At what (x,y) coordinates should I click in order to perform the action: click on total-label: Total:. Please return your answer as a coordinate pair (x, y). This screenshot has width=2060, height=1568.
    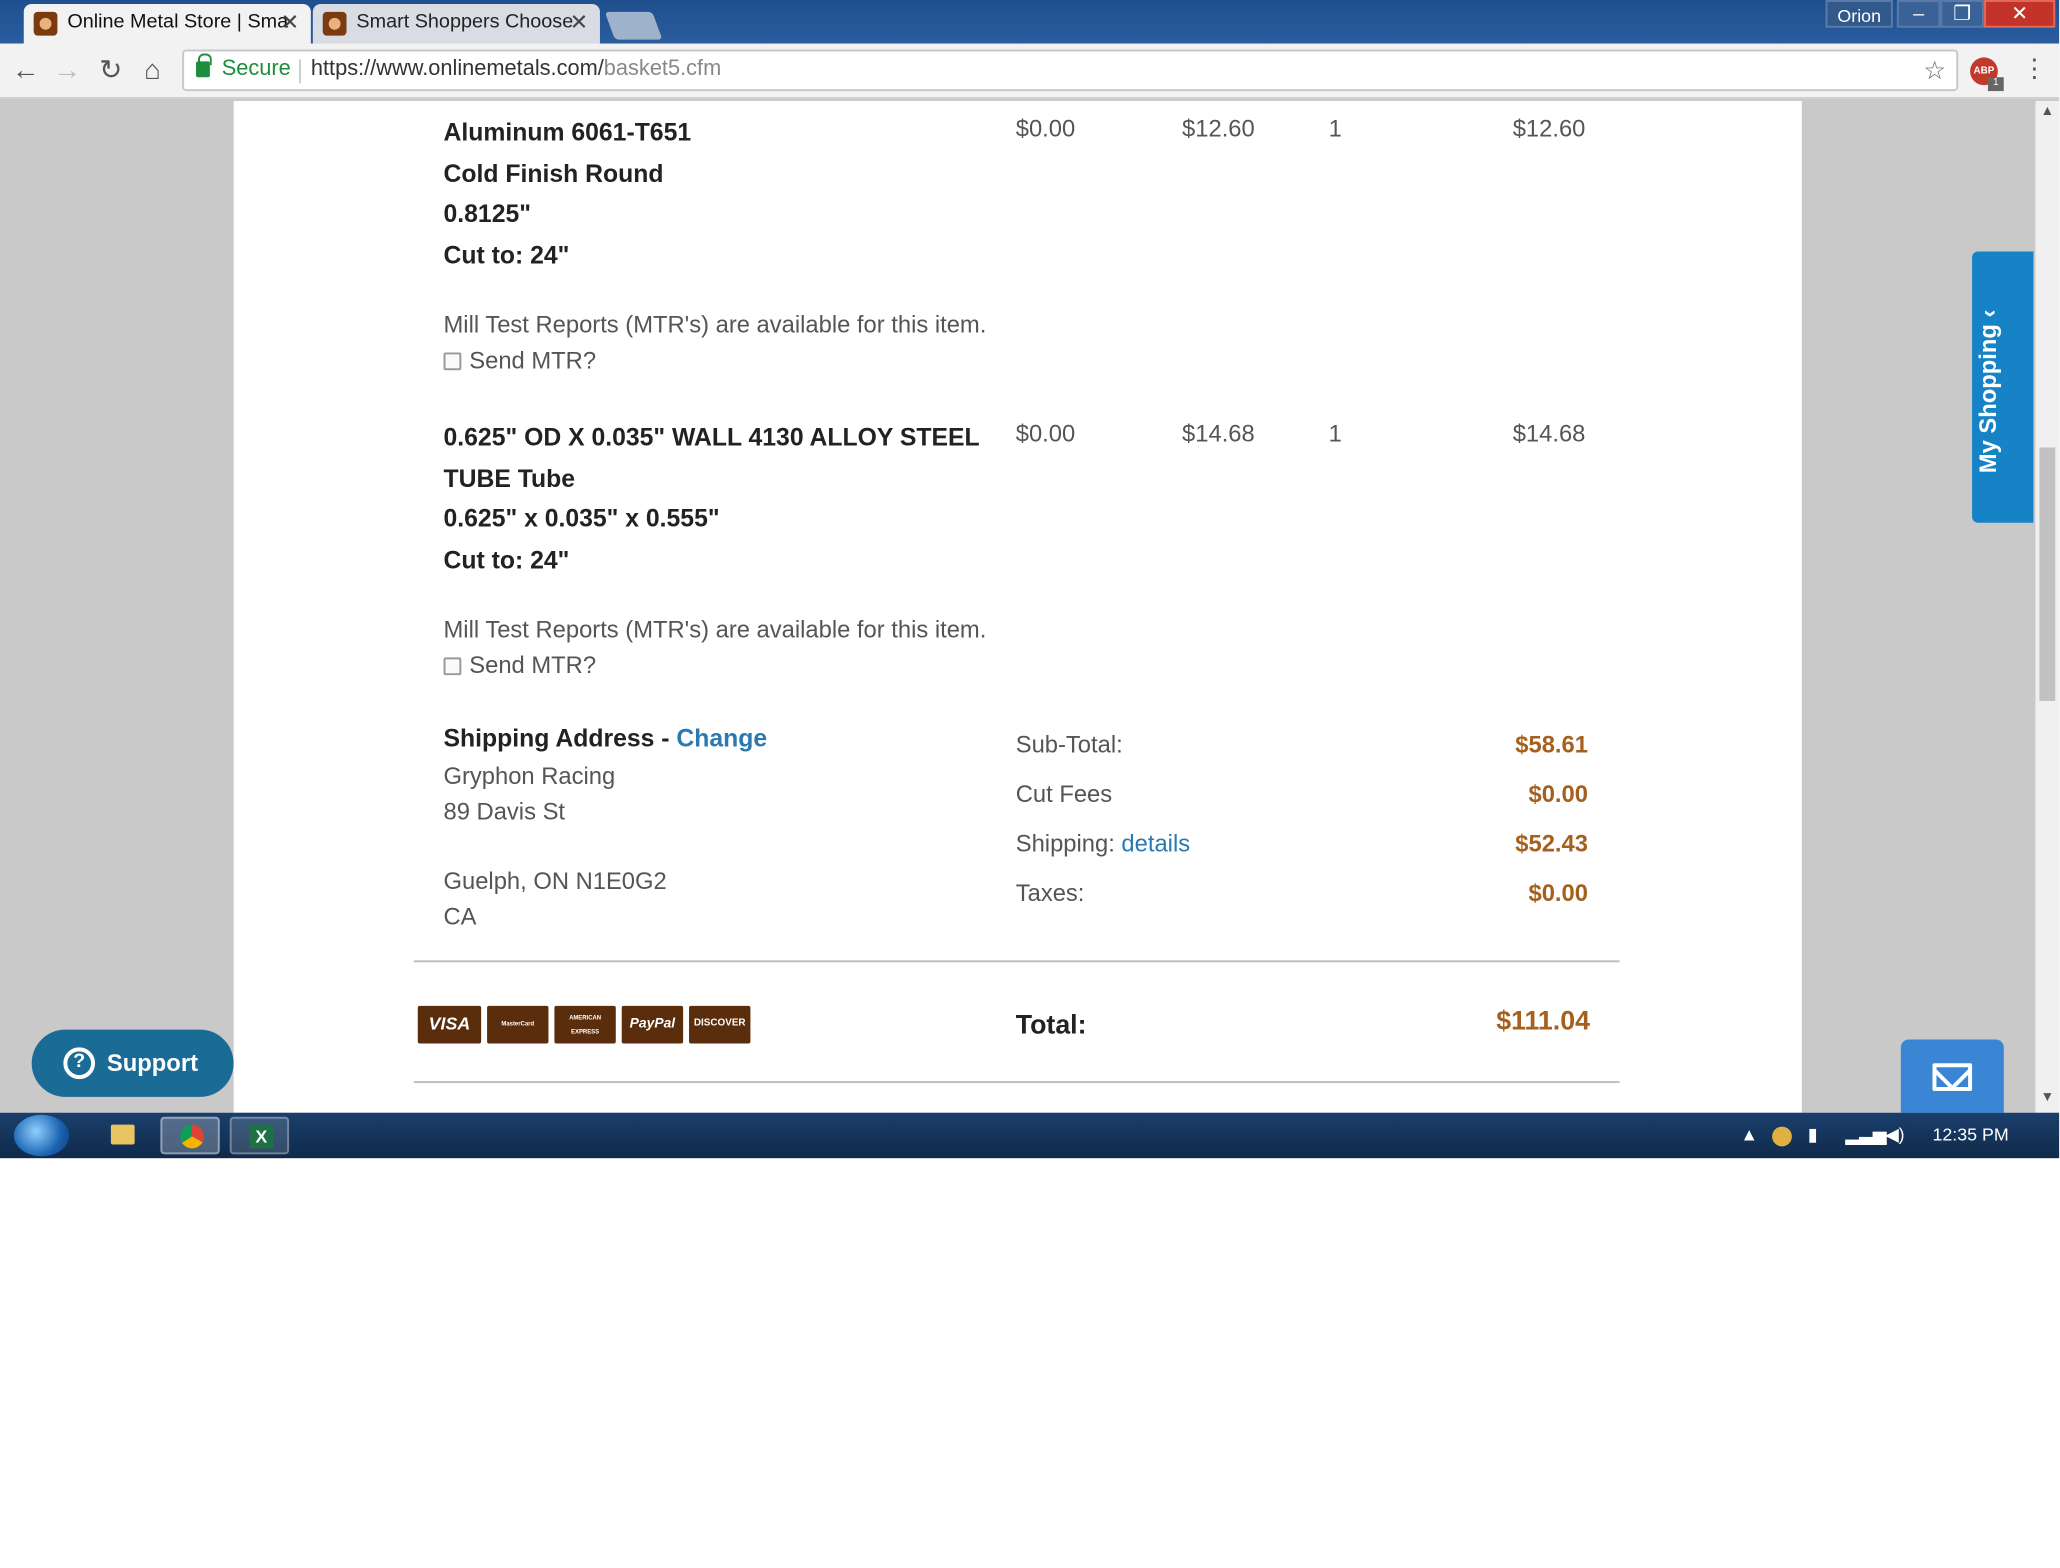
    Looking at the image, I should click on (1051, 1024).